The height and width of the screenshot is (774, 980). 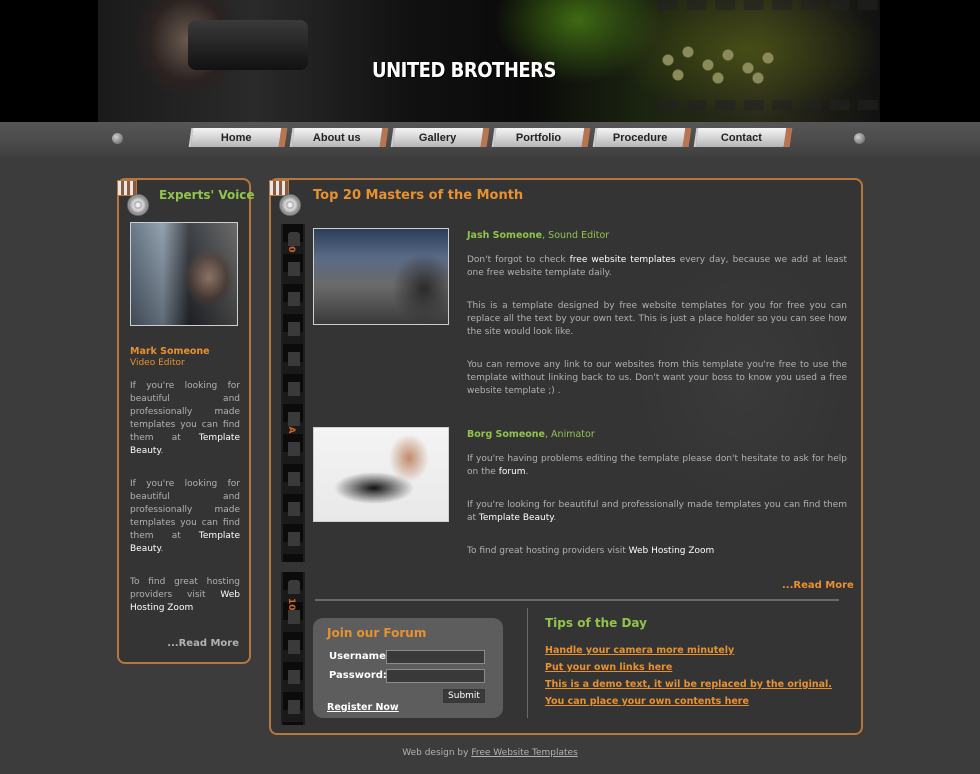 What do you see at coordinates (506, 434) in the screenshot?
I see `entry-name: Borg Someone` at bounding box center [506, 434].